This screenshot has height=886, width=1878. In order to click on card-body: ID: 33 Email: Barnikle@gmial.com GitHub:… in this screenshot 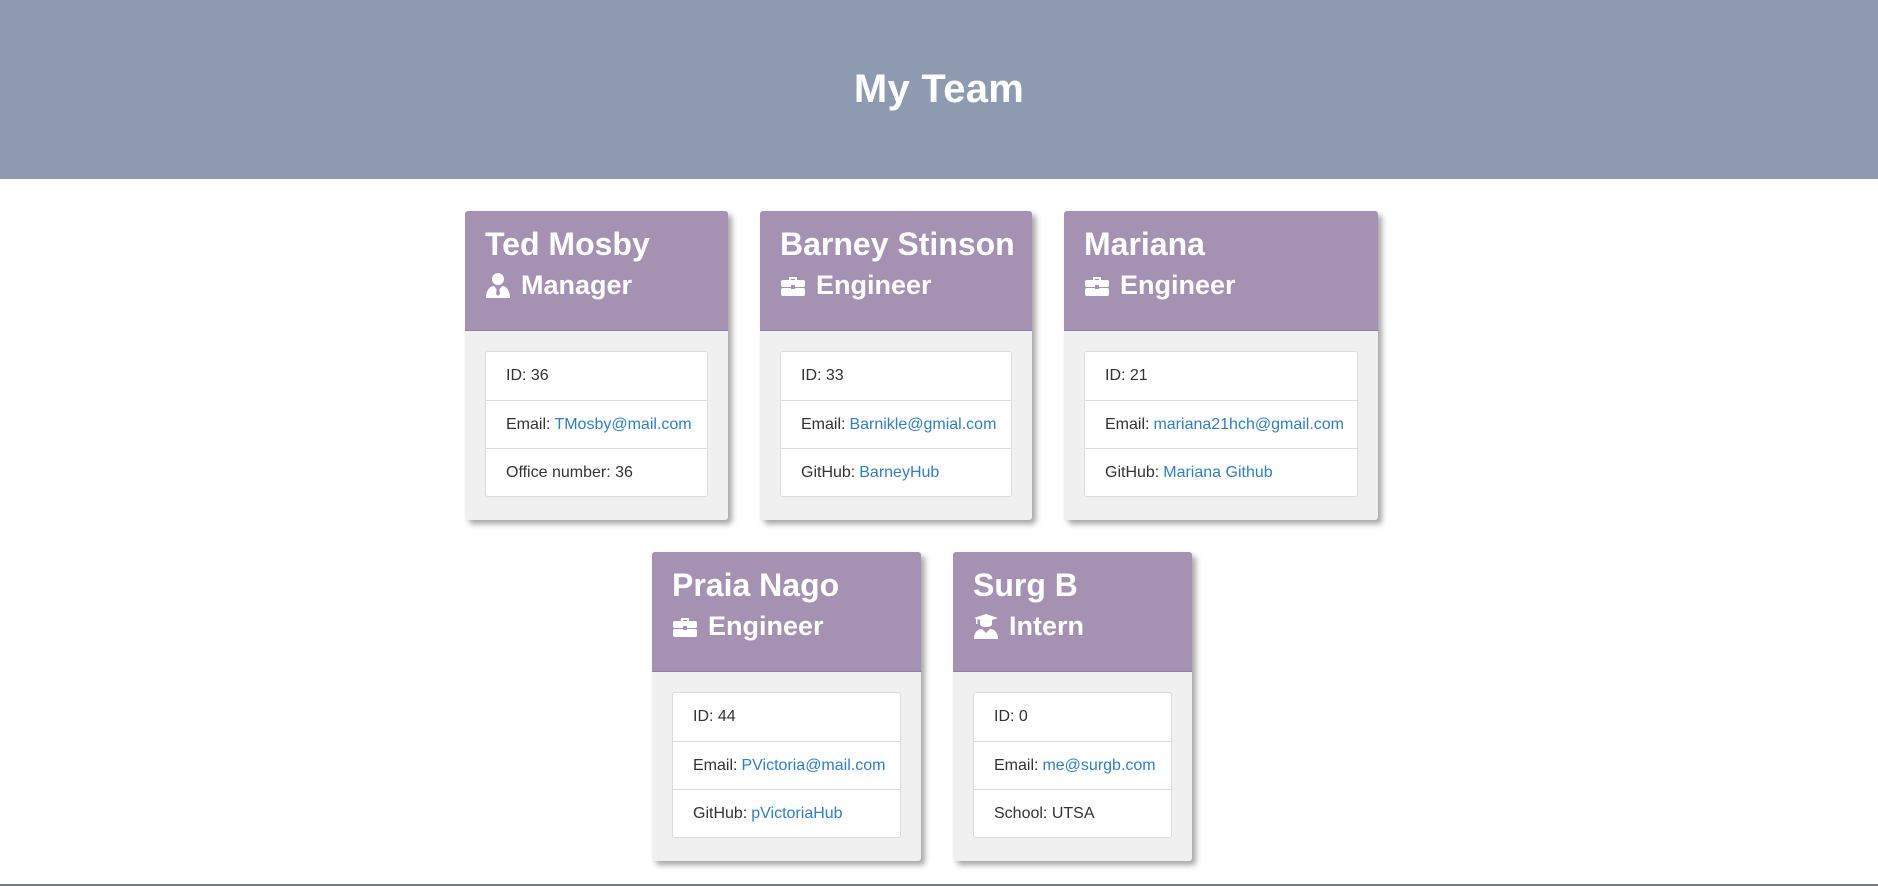, I will do `click(896, 424)`.